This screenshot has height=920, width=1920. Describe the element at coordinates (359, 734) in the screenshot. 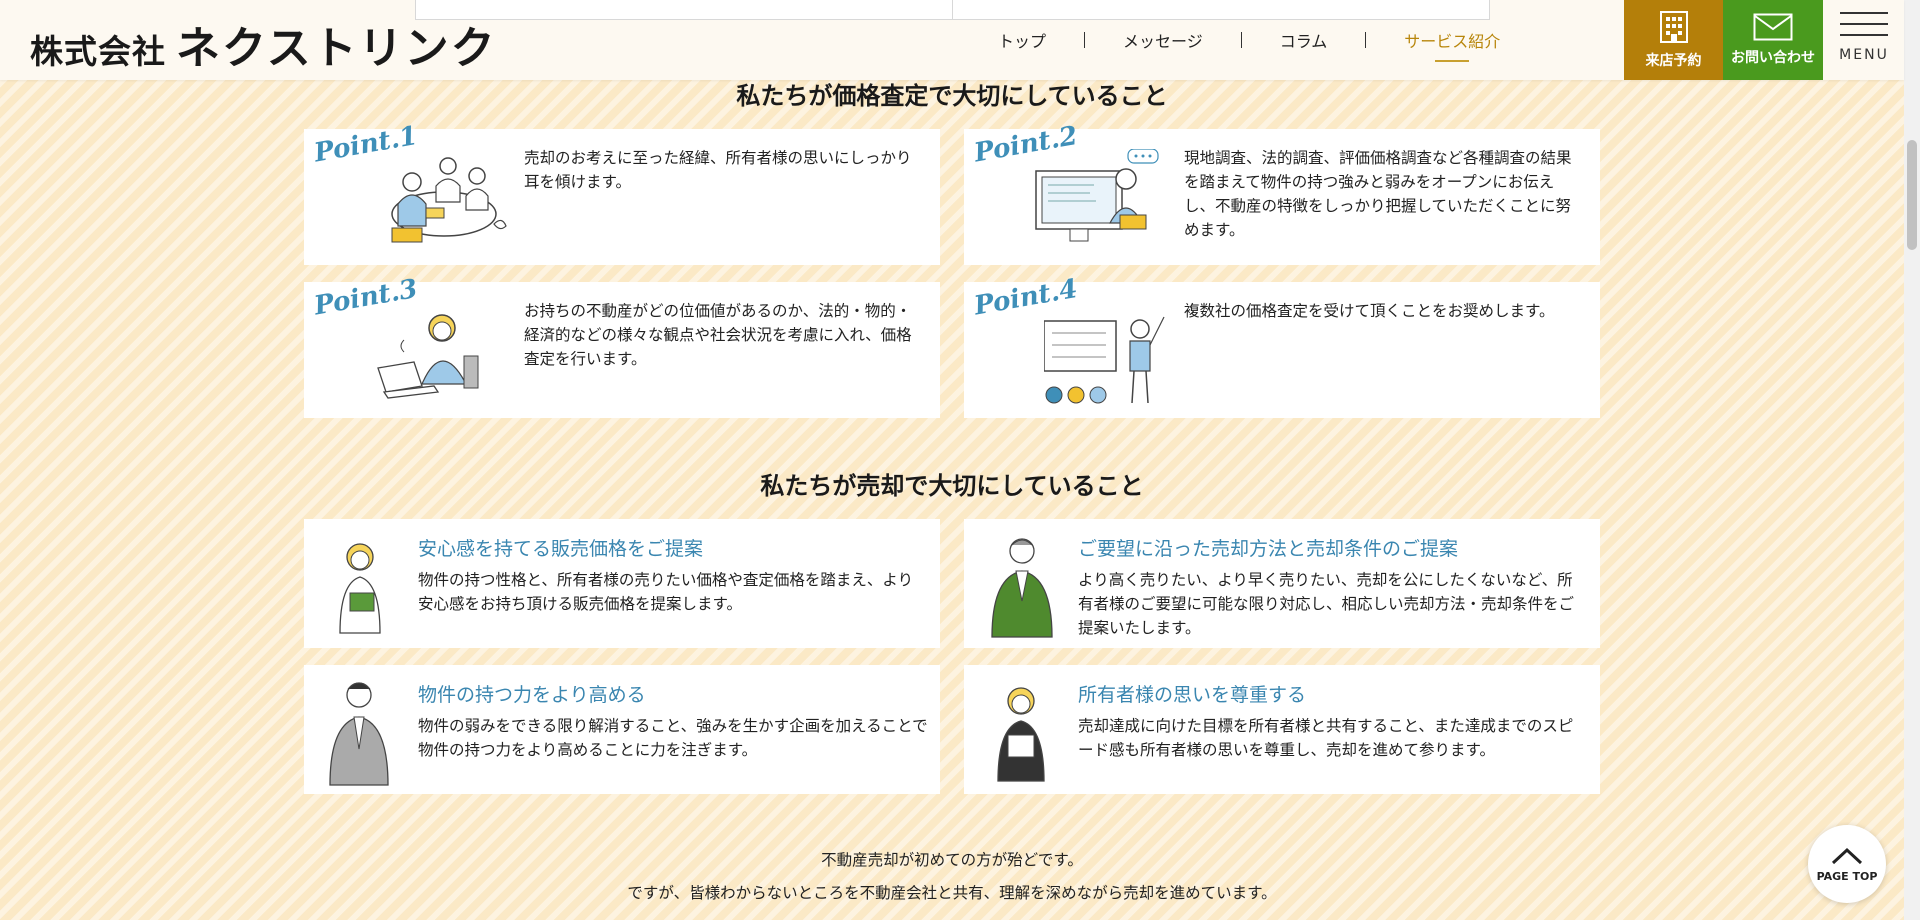

I see `man-in-gray-suit-illustration-icon` at that location.